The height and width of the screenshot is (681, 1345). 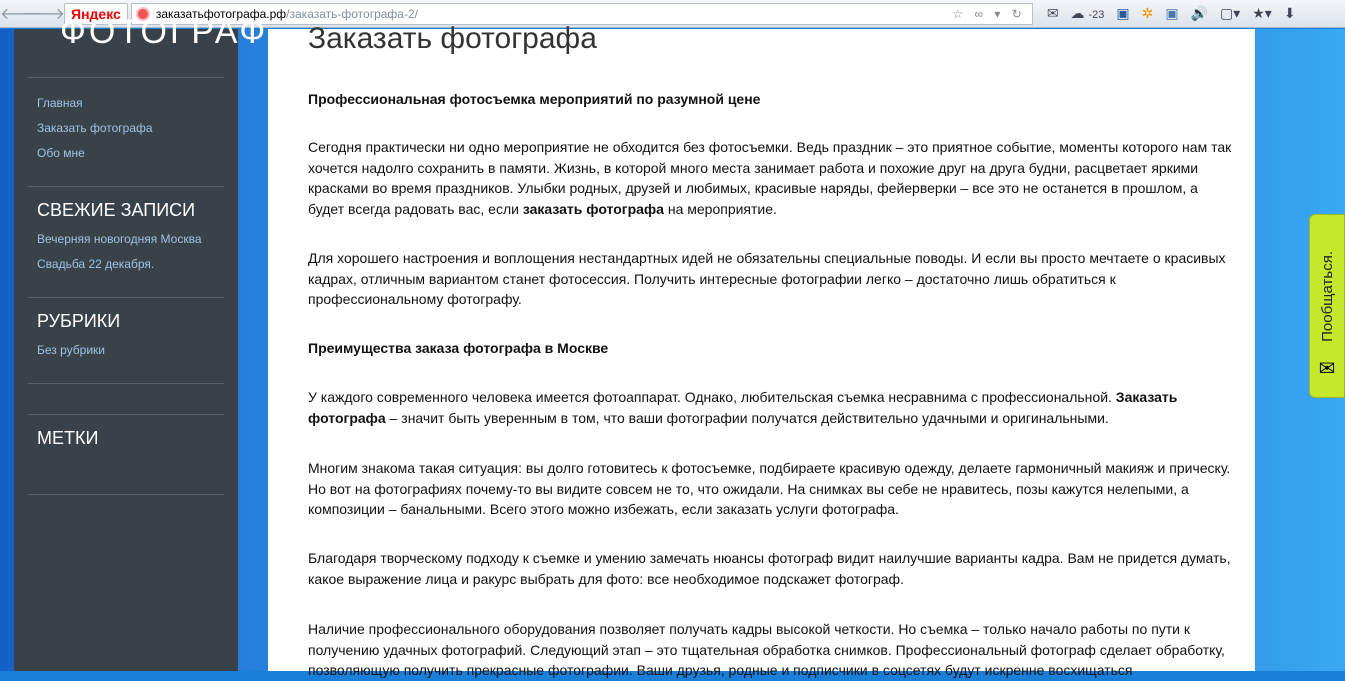 I want to click on page-title: Заказать фотографа, so click(x=452, y=38).